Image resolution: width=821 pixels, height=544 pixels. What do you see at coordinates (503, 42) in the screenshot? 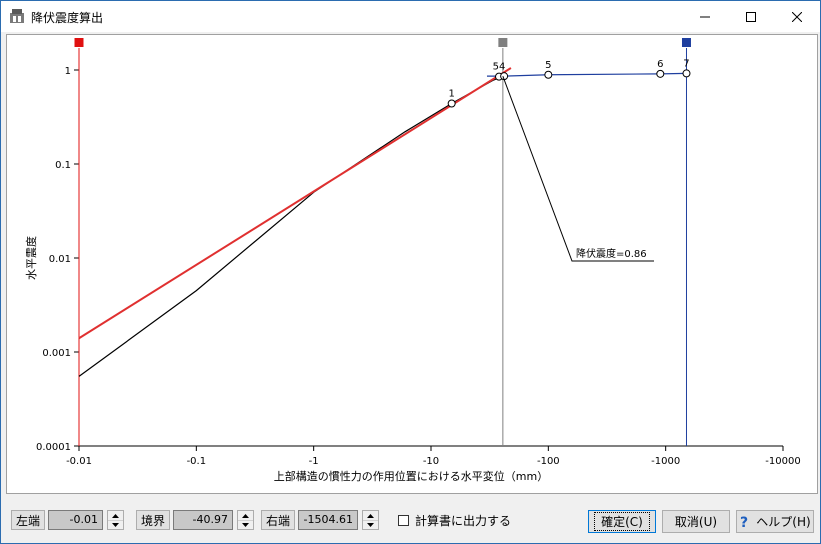
I see `marker-handle-boundary` at bounding box center [503, 42].